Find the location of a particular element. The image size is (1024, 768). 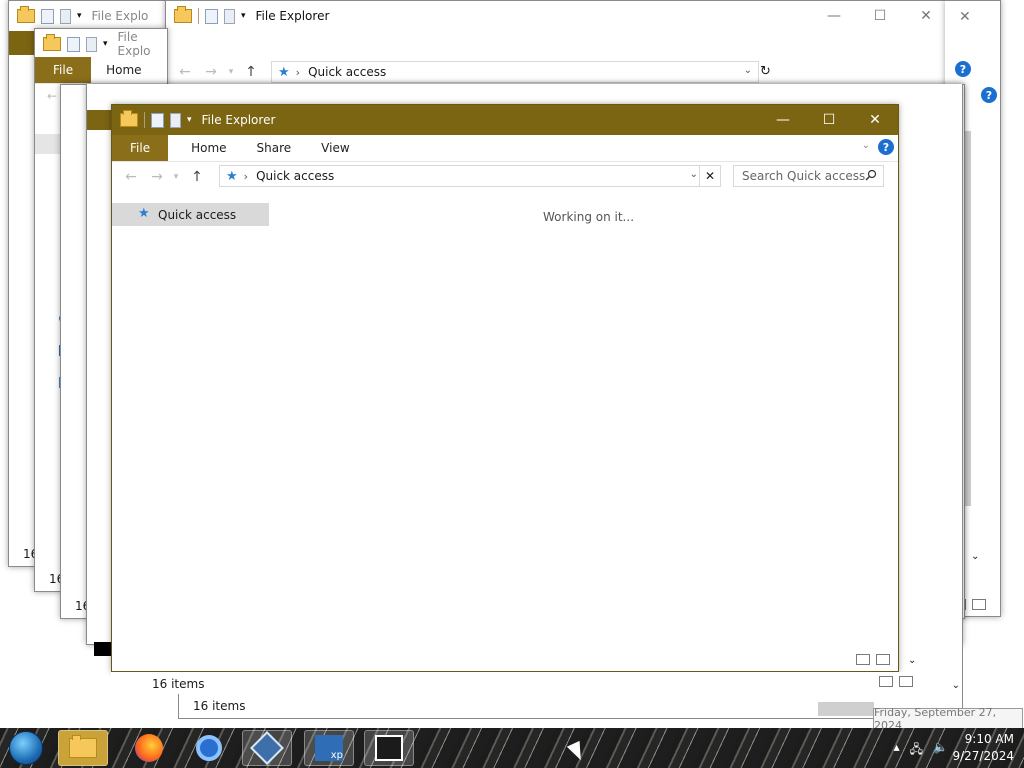

refresh-icon: ↻ is located at coordinates (765, 71).